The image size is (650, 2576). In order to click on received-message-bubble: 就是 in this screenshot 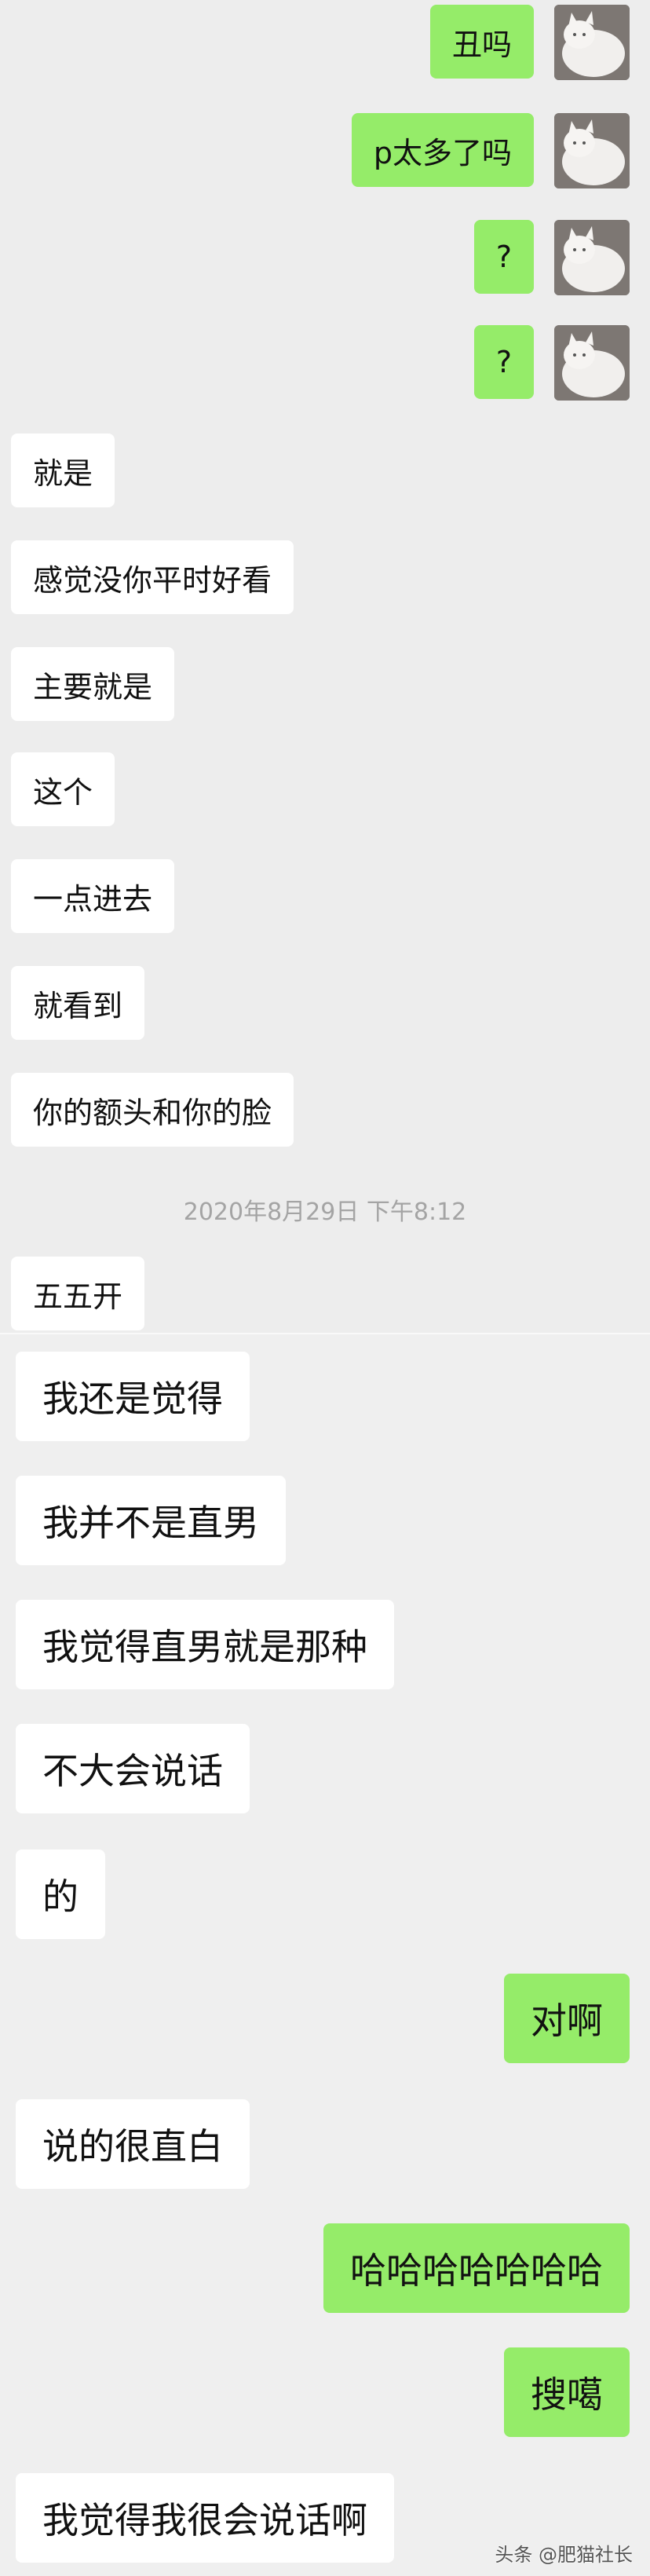, I will do `click(63, 471)`.